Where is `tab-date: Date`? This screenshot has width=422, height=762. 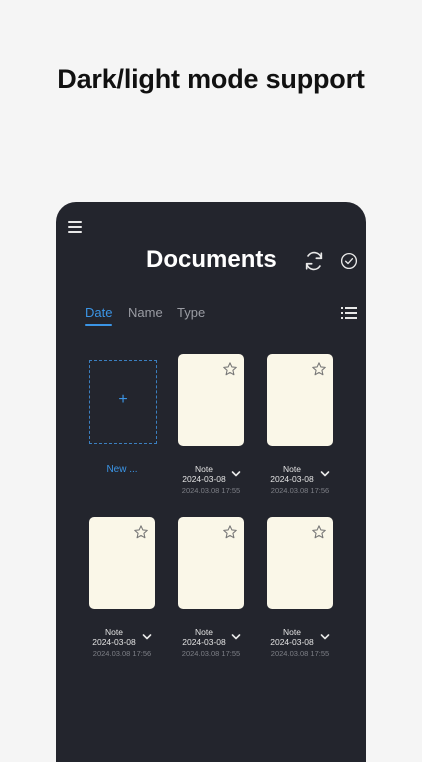
tab-date: Date is located at coordinates (99, 315).